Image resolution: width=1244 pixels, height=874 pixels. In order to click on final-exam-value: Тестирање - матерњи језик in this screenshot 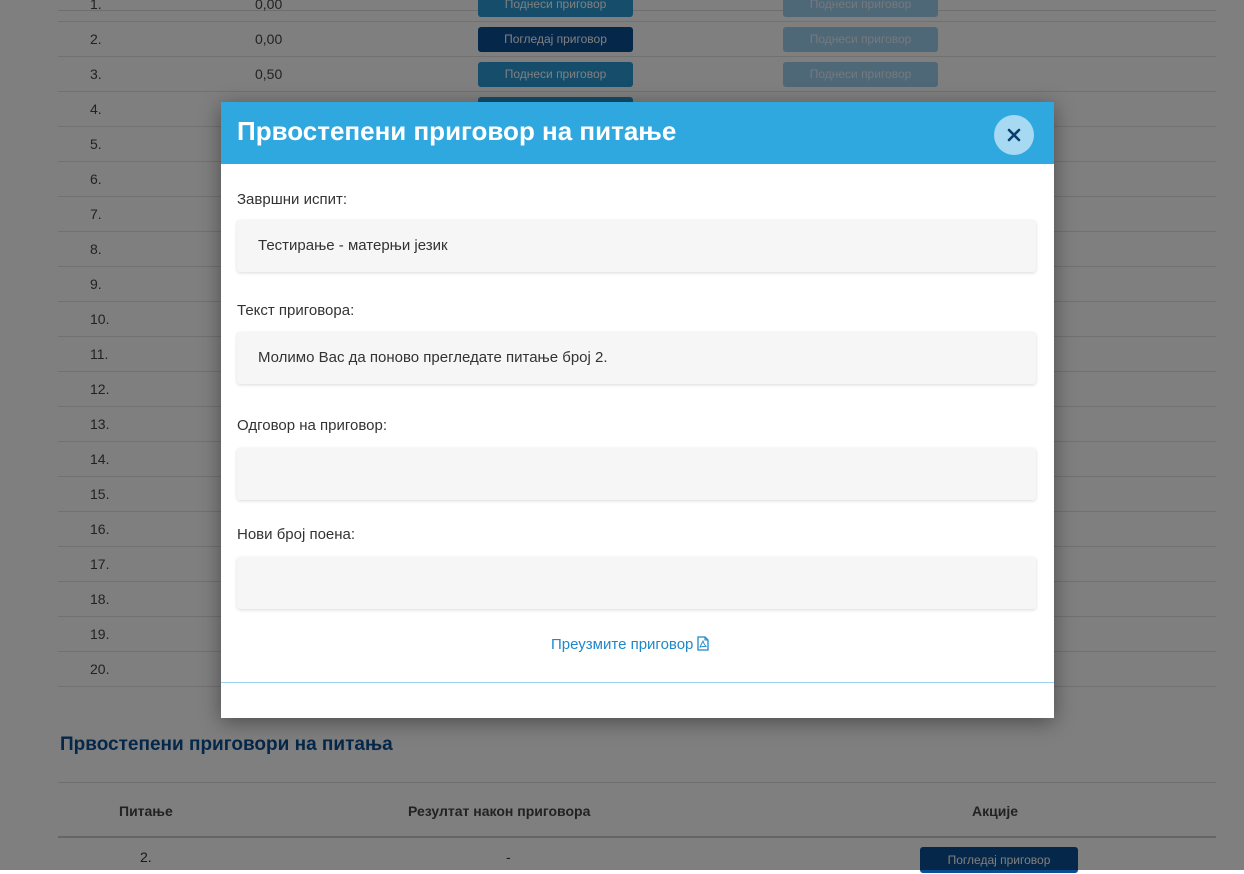, I will do `click(353, 245)`.